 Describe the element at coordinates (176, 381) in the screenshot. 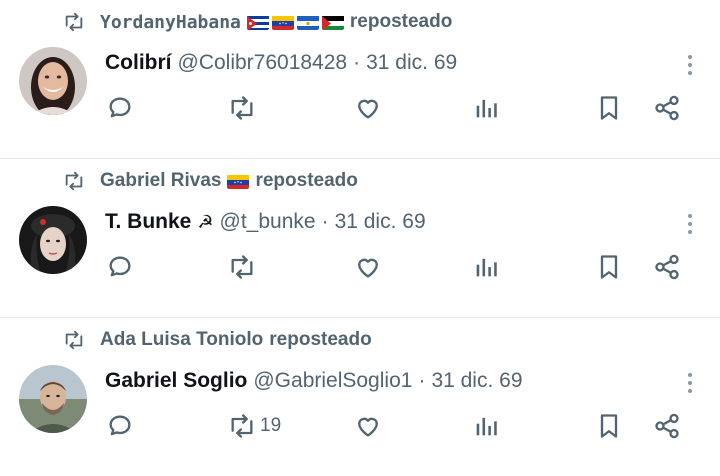

I see `author-name: Gabriel Soglio` at that location.